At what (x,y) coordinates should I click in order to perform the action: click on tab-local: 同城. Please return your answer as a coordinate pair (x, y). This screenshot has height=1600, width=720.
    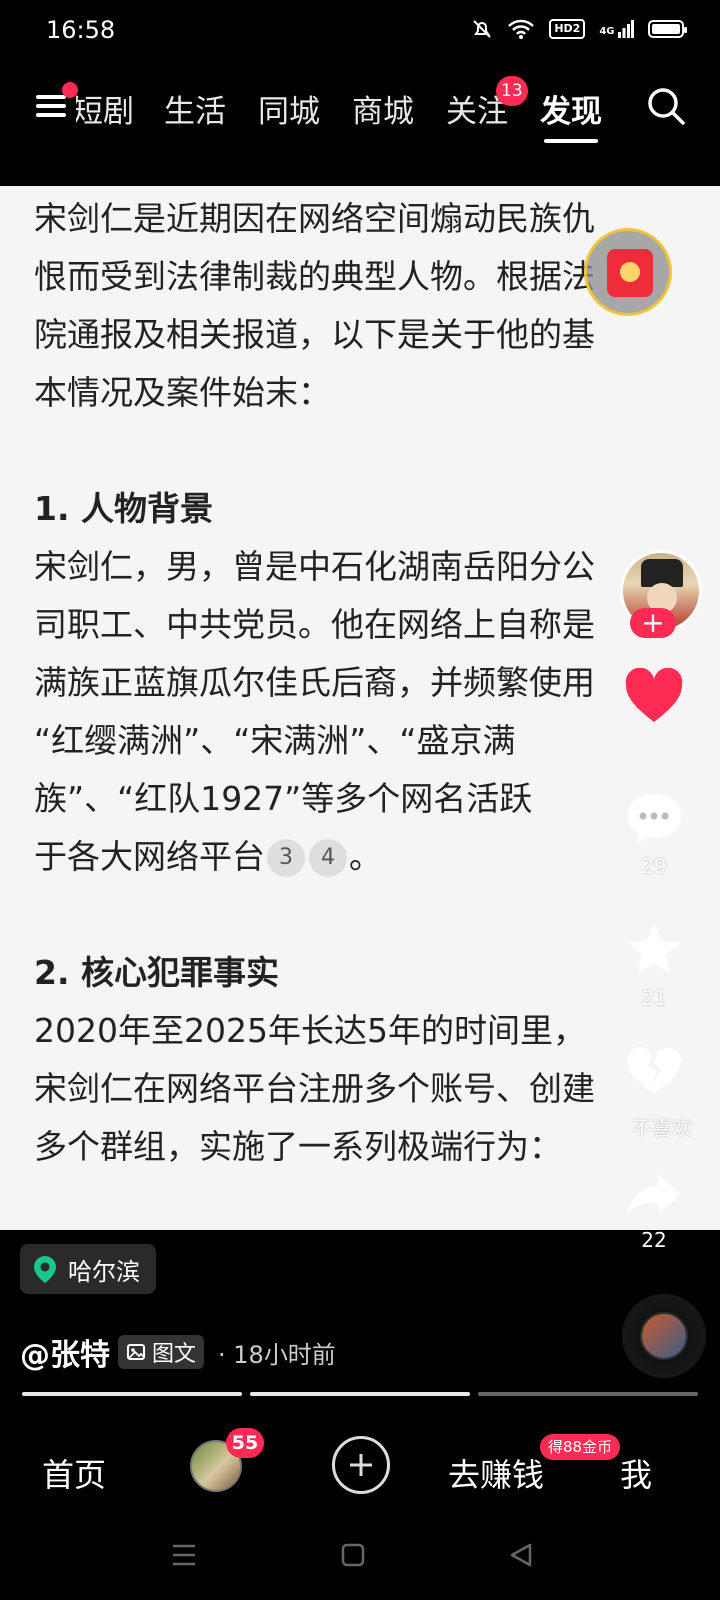
    Looking at the image, I should click on (289, 108).